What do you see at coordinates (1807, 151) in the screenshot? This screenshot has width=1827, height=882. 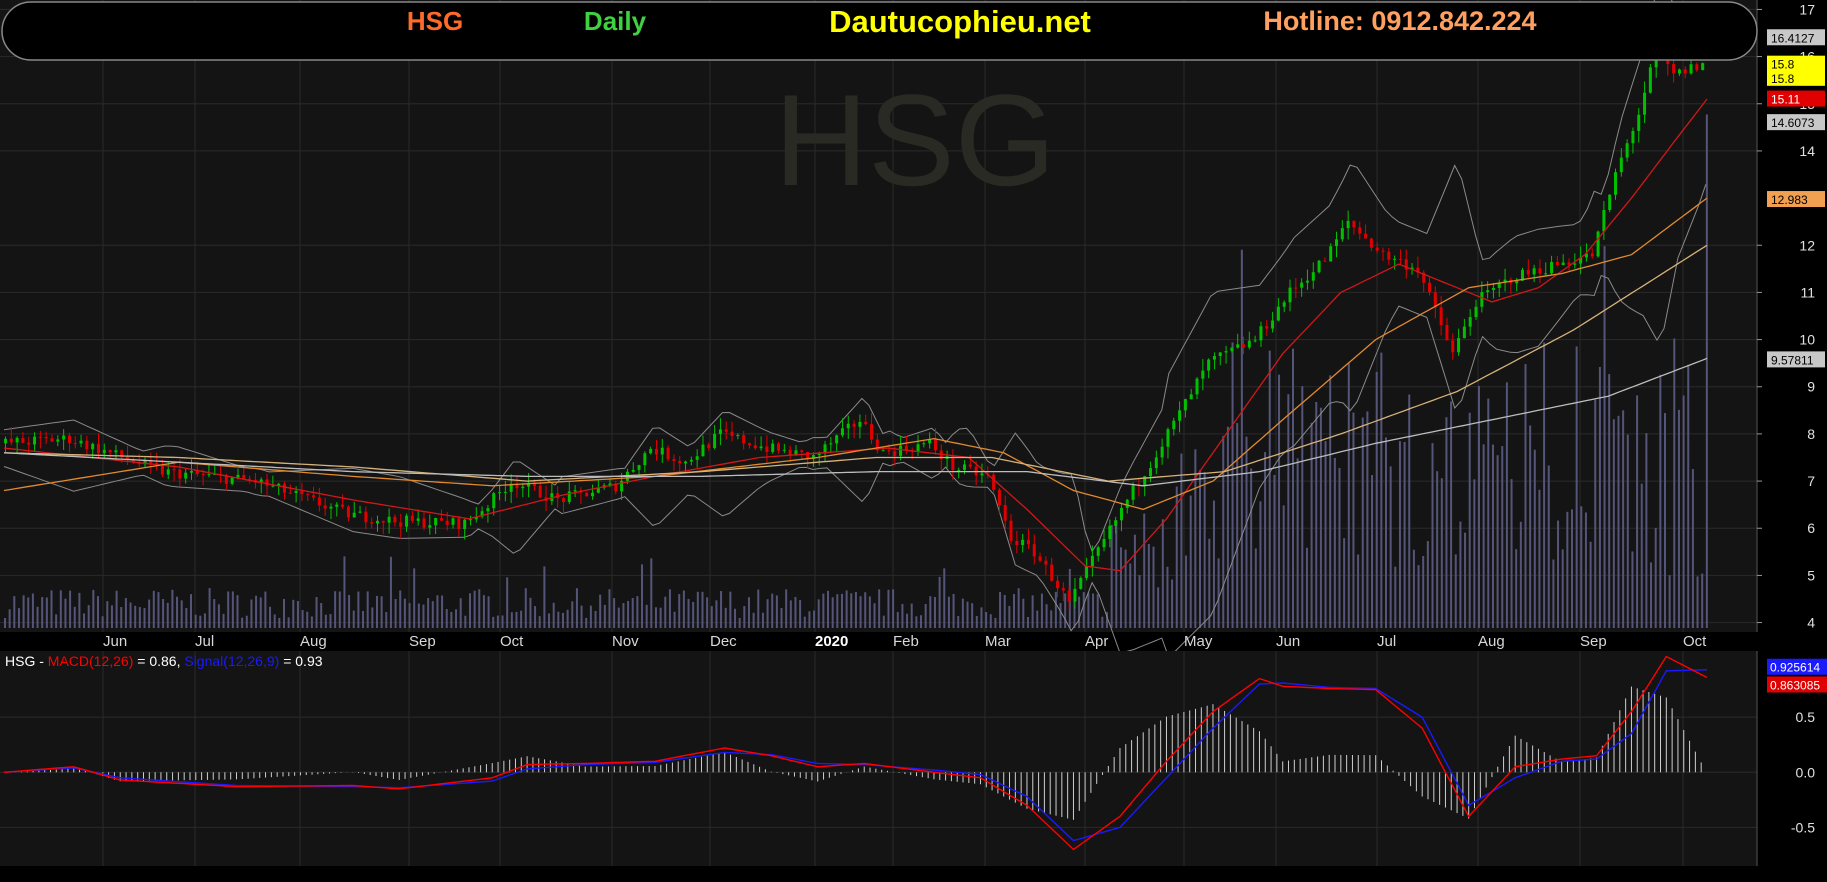 I see `price-tick-label: 14` at bounding box center [1807, 151].